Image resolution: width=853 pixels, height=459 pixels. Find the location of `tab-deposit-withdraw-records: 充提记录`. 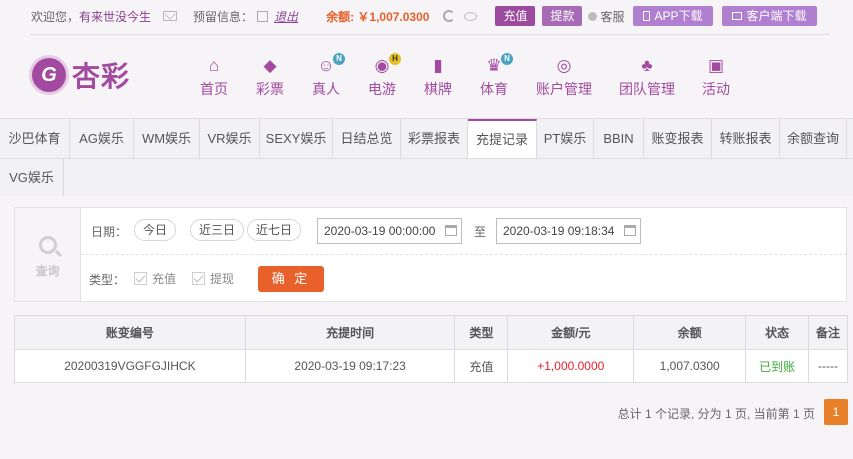

tab-deposit-withdraw-records: 充提记录 is located at coordinates (502, 138).